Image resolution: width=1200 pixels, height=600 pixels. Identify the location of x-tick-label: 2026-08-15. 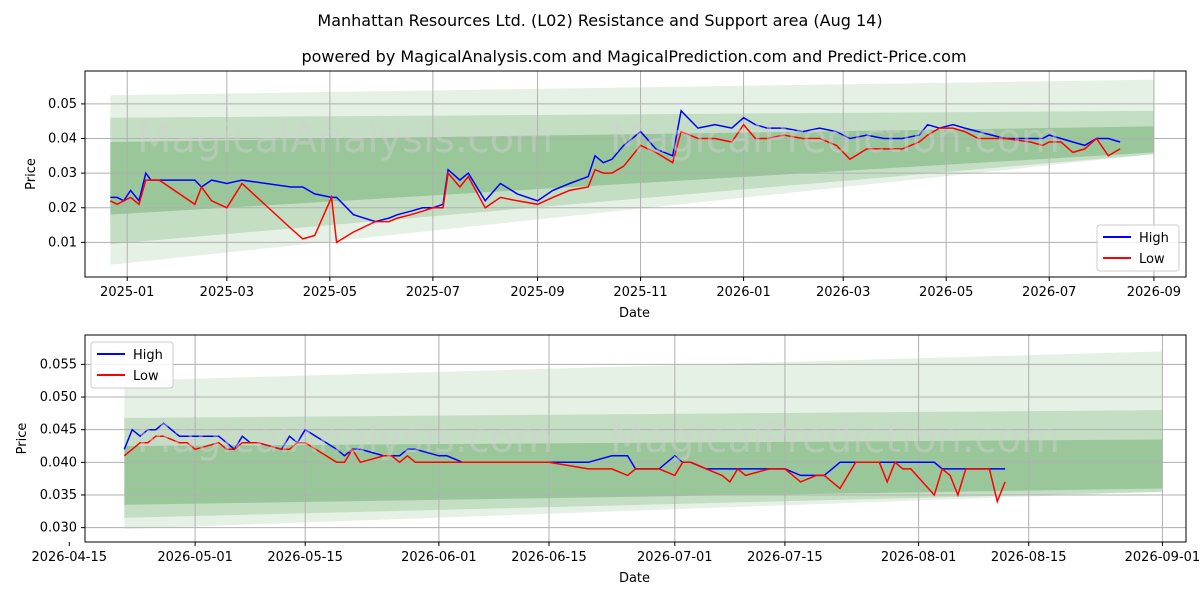
(1029, 557).